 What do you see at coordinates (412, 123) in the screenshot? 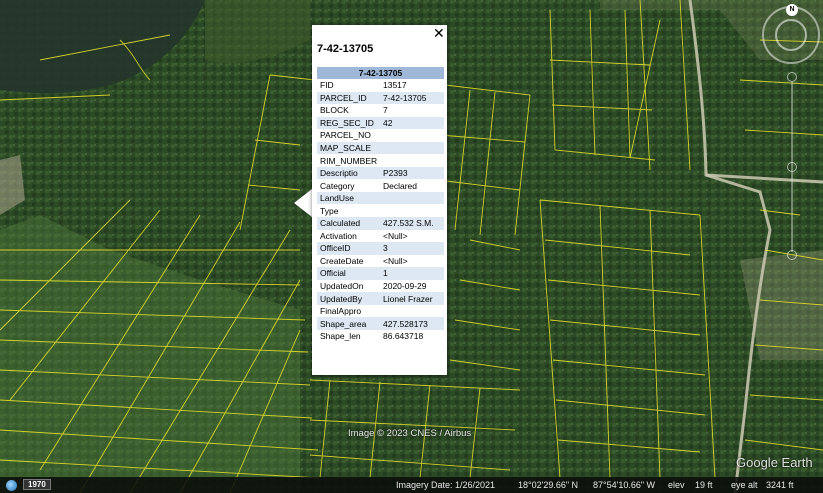
I see `attribute-value: 42` at bounding box center [412, 123].